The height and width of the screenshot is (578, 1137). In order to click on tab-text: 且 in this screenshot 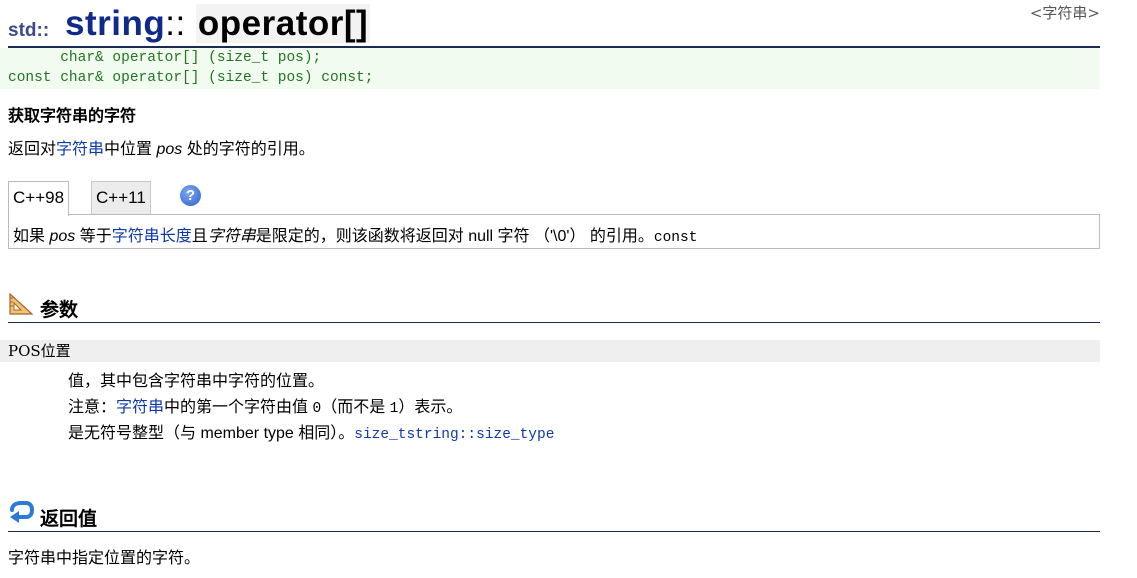, I will do `click(199, 236)`.